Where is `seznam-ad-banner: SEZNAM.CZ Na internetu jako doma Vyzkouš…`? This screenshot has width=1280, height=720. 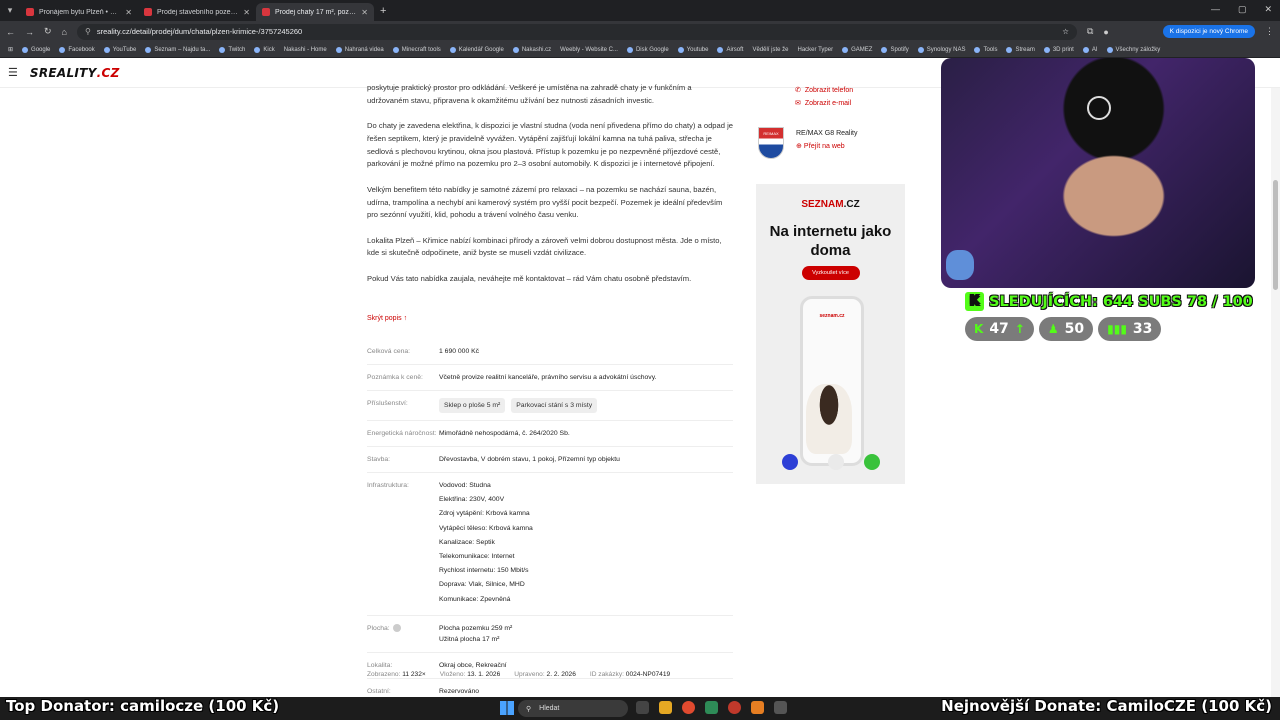 seznam-ad-banner: SEZNAM.CZ Na internetu jako doma Vyzkouš… is located at coordinates (830, 334).